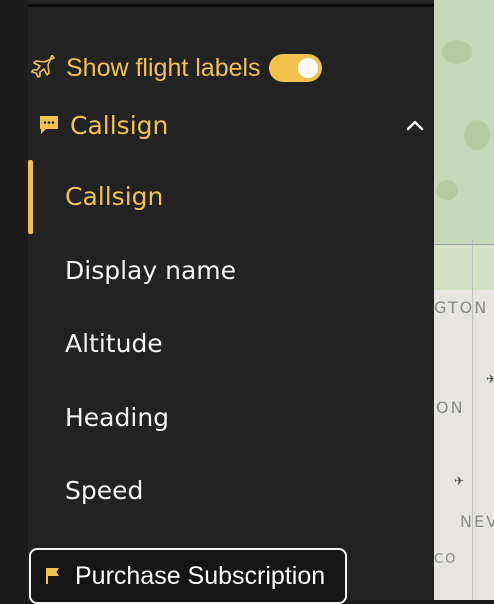  What do you see at coordinates (464, 267) in the screenshot?
I see `map-forest-area-lower` at bounding box center [464, 267].